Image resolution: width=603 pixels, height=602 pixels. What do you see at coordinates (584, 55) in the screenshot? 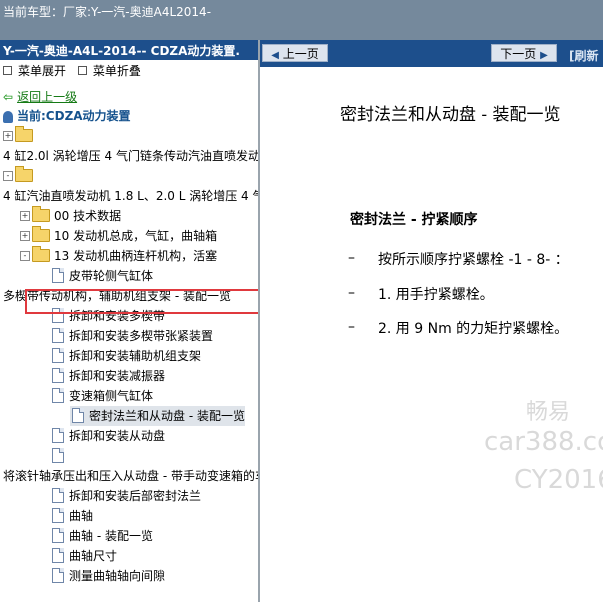
I see `refresh-link: [刷新` at bounding box center [584, 55].